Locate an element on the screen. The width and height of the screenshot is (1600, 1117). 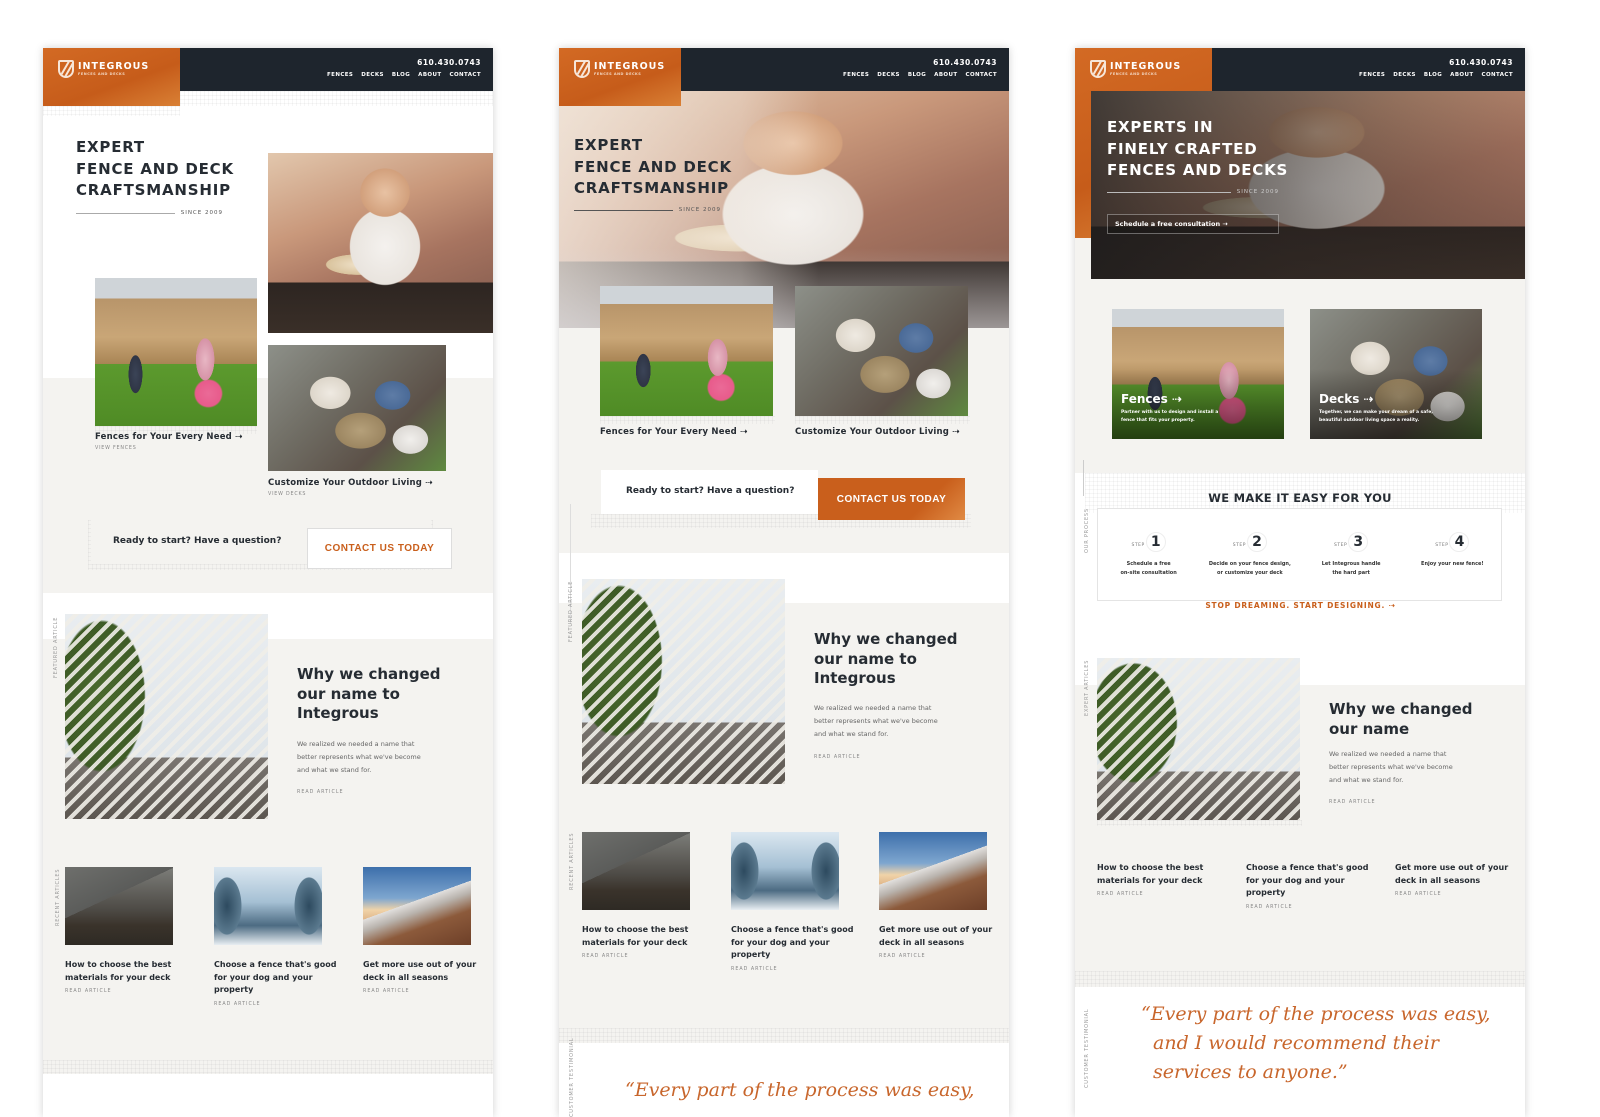
title-line: our name to is located at coordinates (865, 658).